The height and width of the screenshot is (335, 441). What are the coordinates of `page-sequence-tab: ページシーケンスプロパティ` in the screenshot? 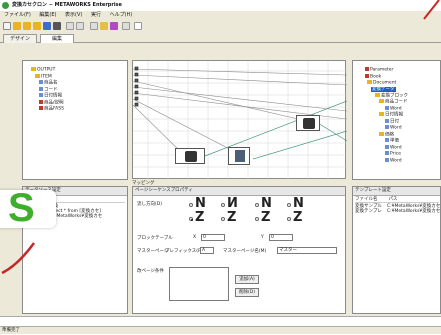 It's located at (239, 191).